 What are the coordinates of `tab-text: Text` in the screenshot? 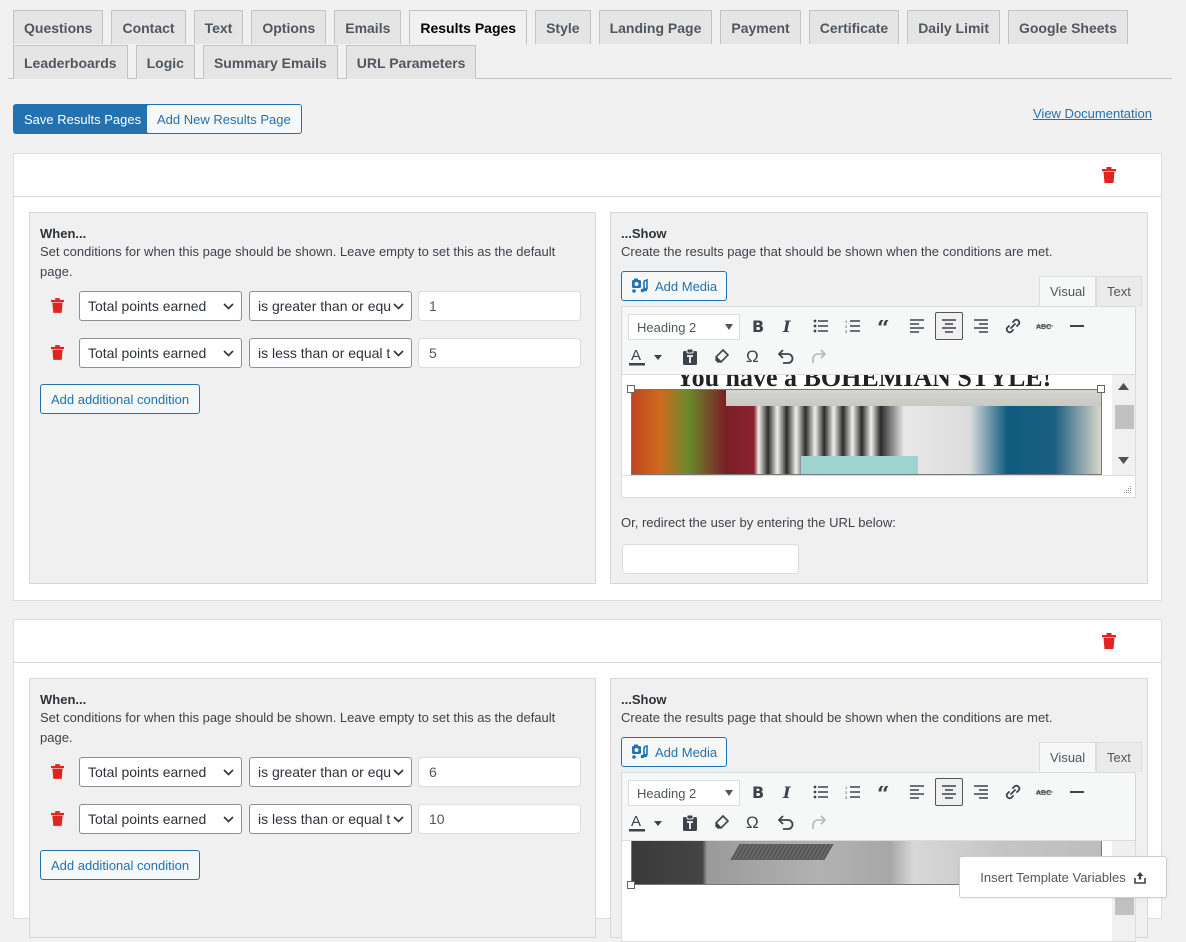 It's located at (218, 27).